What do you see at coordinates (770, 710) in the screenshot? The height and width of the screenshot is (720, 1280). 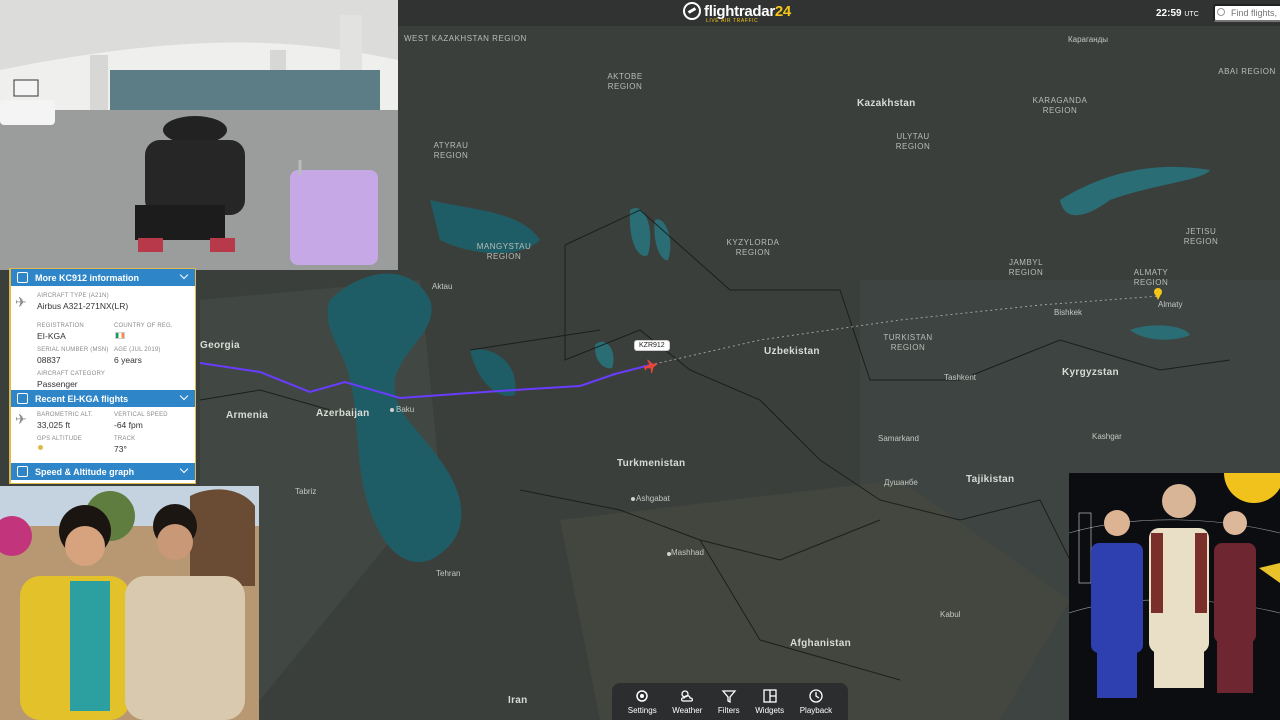 I see `widgets-label: Widgets` at bounding box center [770, 710].